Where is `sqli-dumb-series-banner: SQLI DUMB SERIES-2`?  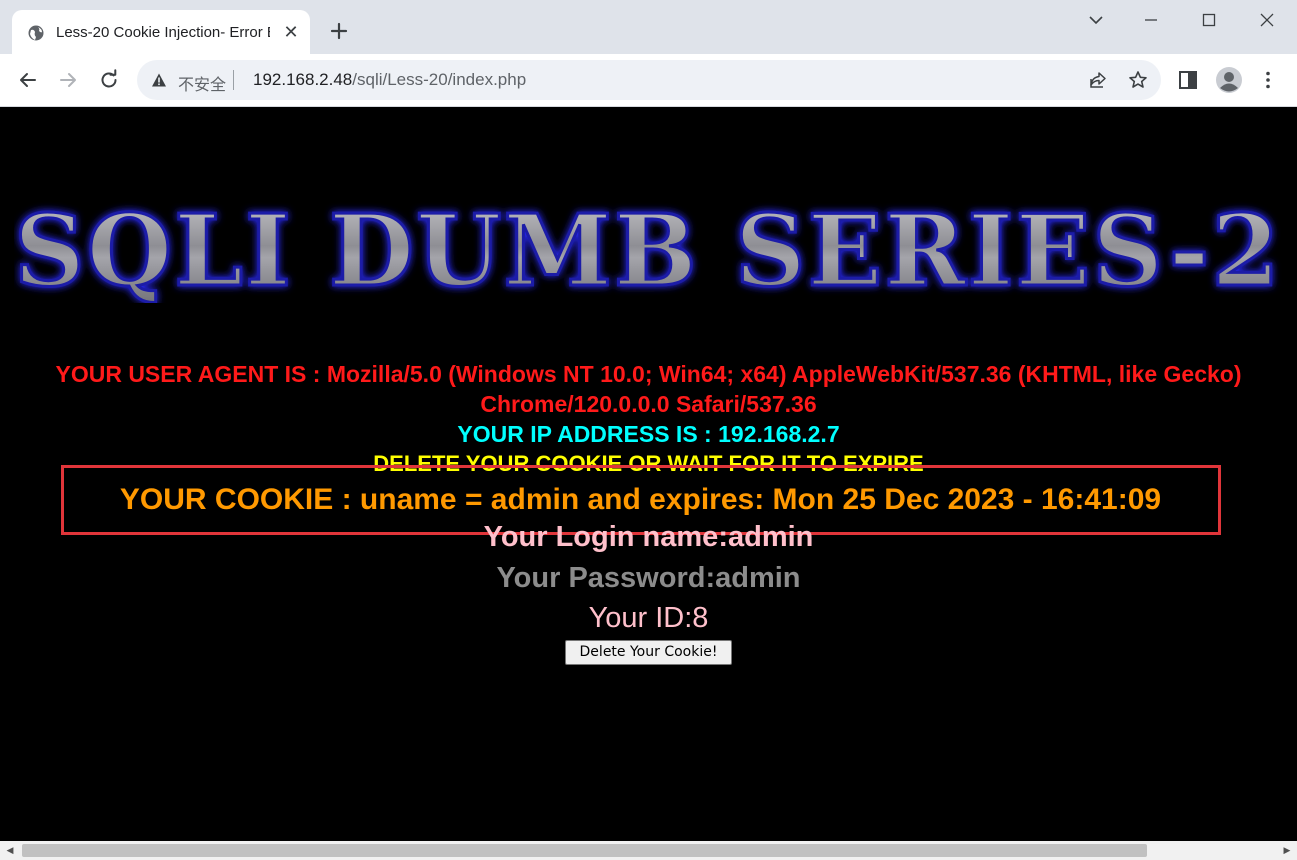 sqli-dumb-series-banner: SQLI DUMB SERIES-2 is located at coordinates (648, 248).